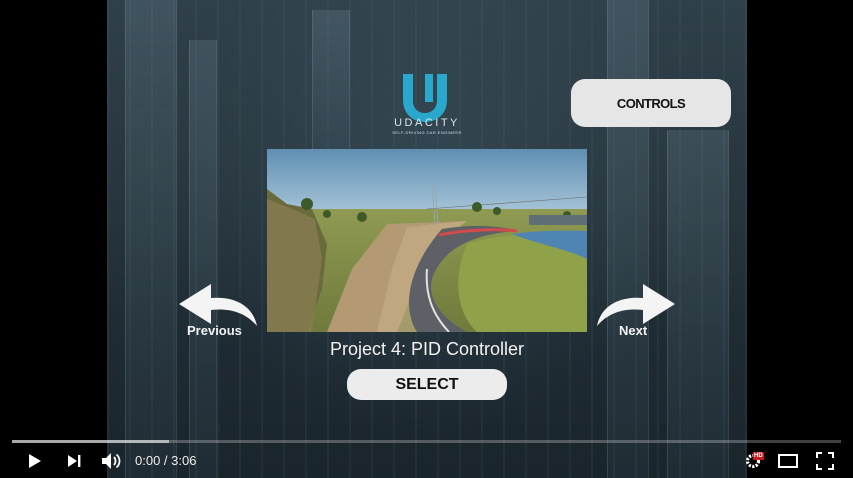  What do you see at coordinates (90, 441) in the screenshot?
I see `progress-loaded` at bounding box center [90, 441].